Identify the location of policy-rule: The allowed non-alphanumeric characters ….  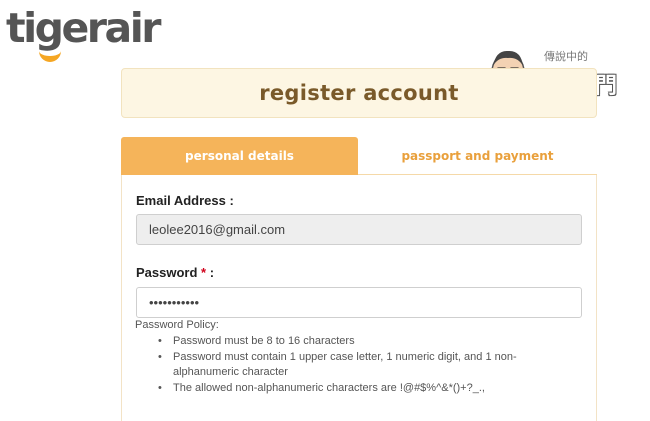
(348, 389).